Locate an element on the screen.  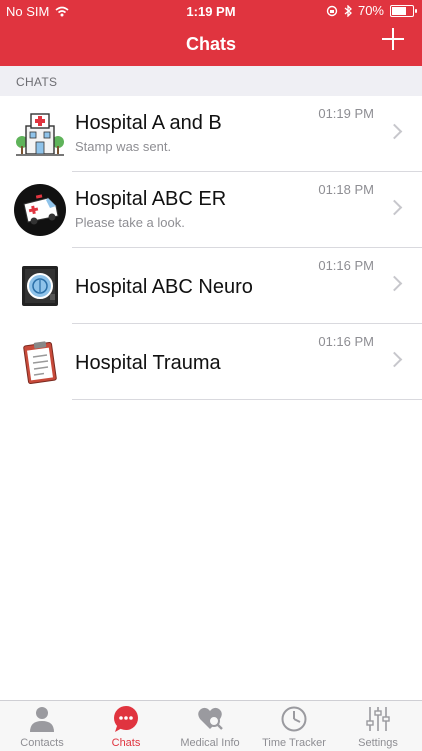
chat-preview: Stamp was sent. is located at coordinates (123, 146).